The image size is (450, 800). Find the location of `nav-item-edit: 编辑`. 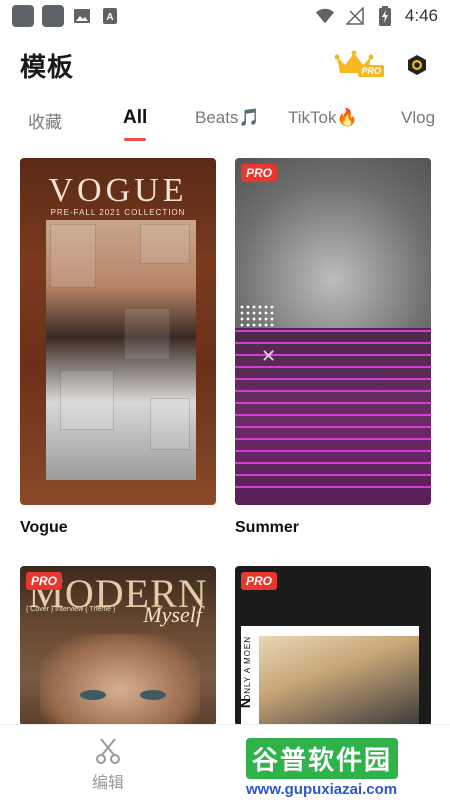

nav-item-edit: 编辑 is located at coordinates (108, 764).